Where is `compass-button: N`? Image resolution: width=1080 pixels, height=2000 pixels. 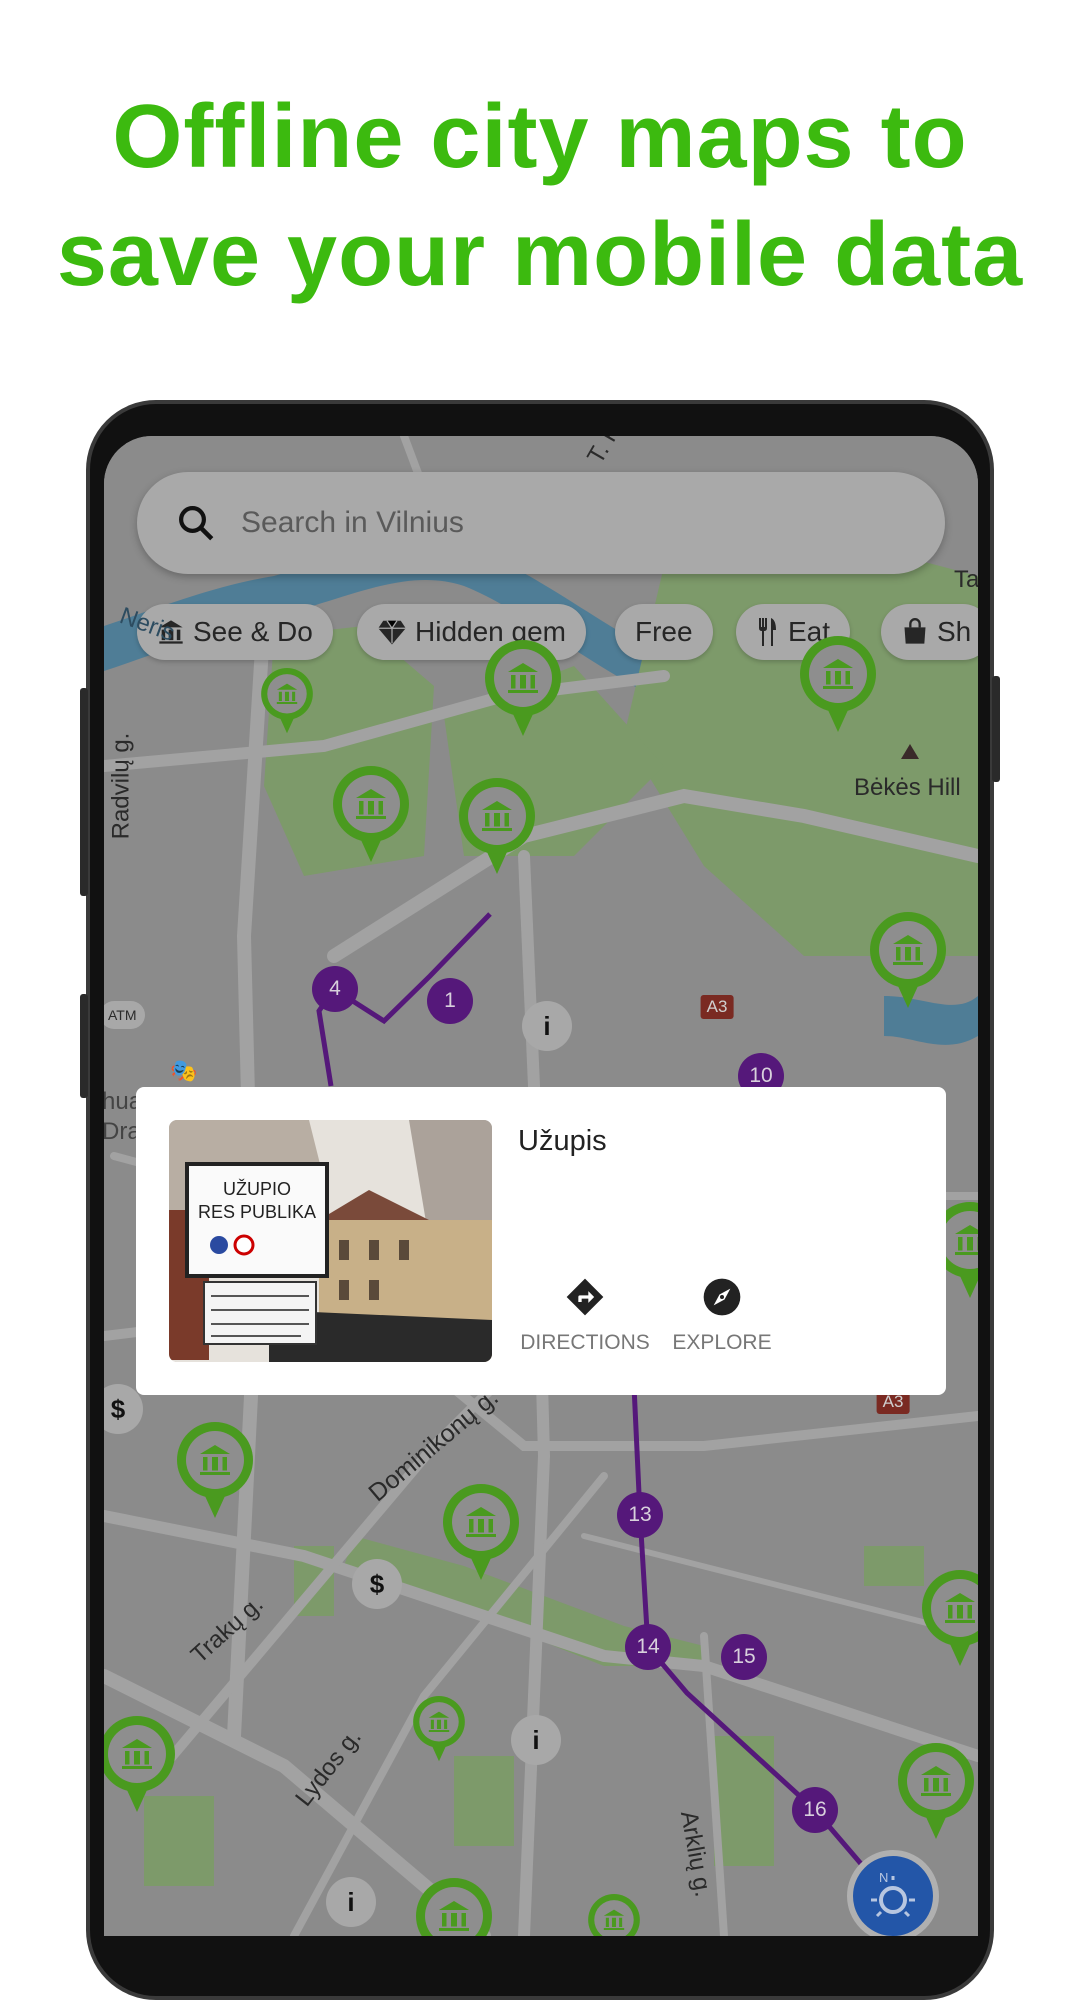 compass-button: N is located at coordinates (893, 1893).